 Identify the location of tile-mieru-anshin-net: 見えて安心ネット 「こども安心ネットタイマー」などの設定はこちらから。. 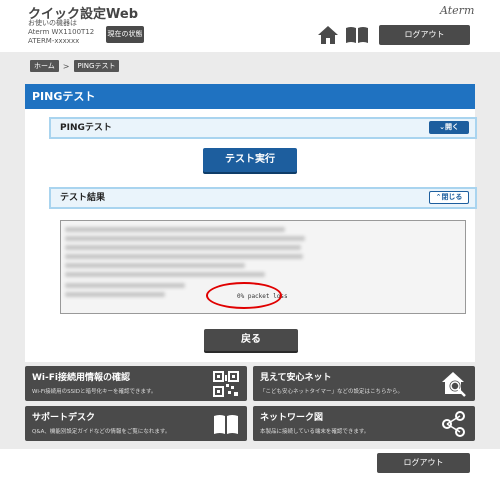
(364, 383).